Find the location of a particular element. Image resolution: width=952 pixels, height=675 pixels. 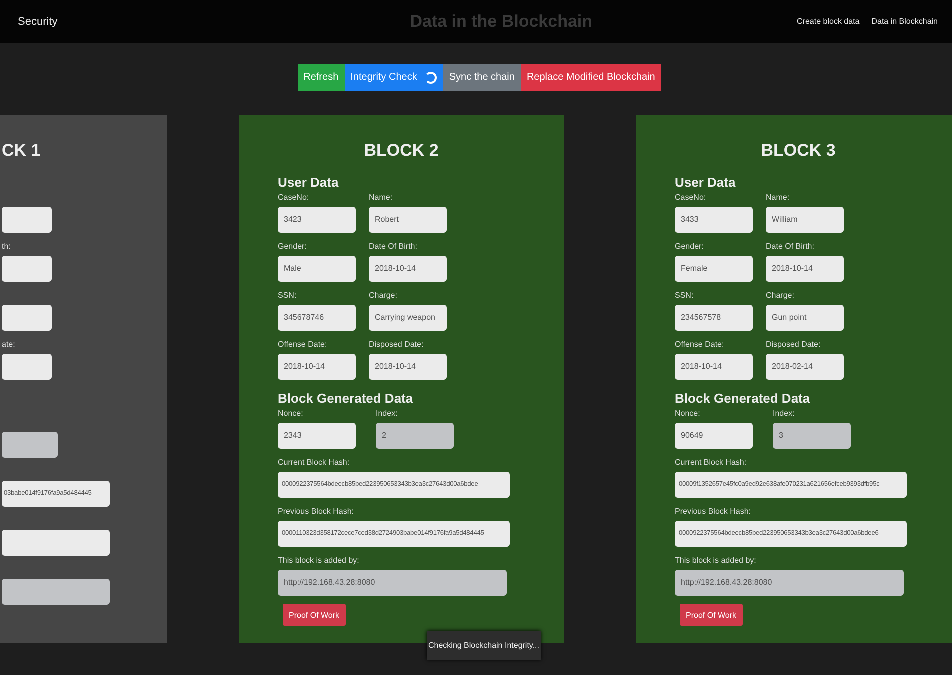

input-field: Carrying weapon is located at coordinates (408, 318).